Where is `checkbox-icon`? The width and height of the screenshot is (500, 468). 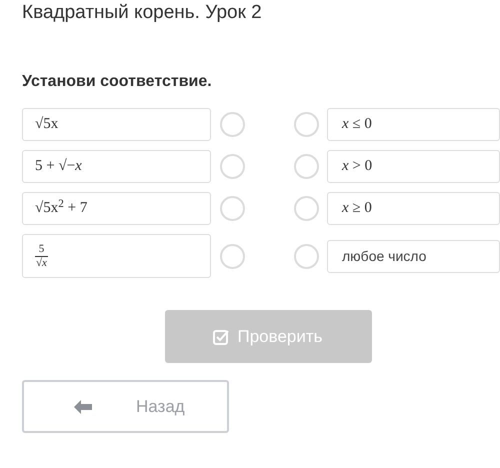 checkbox-icon is located at coordinates (221, 336).